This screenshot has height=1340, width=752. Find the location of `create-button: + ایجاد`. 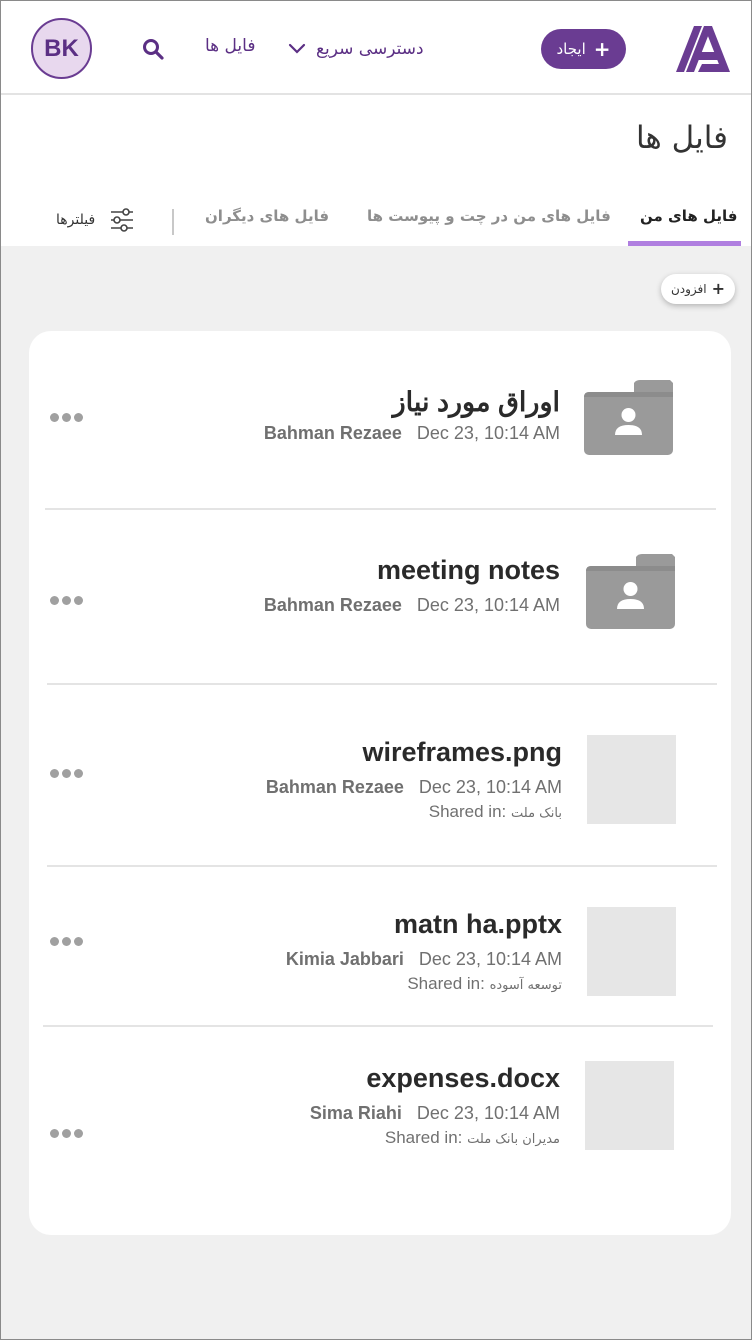

create-button: + ایجاد is located at coordinates (583, 49).